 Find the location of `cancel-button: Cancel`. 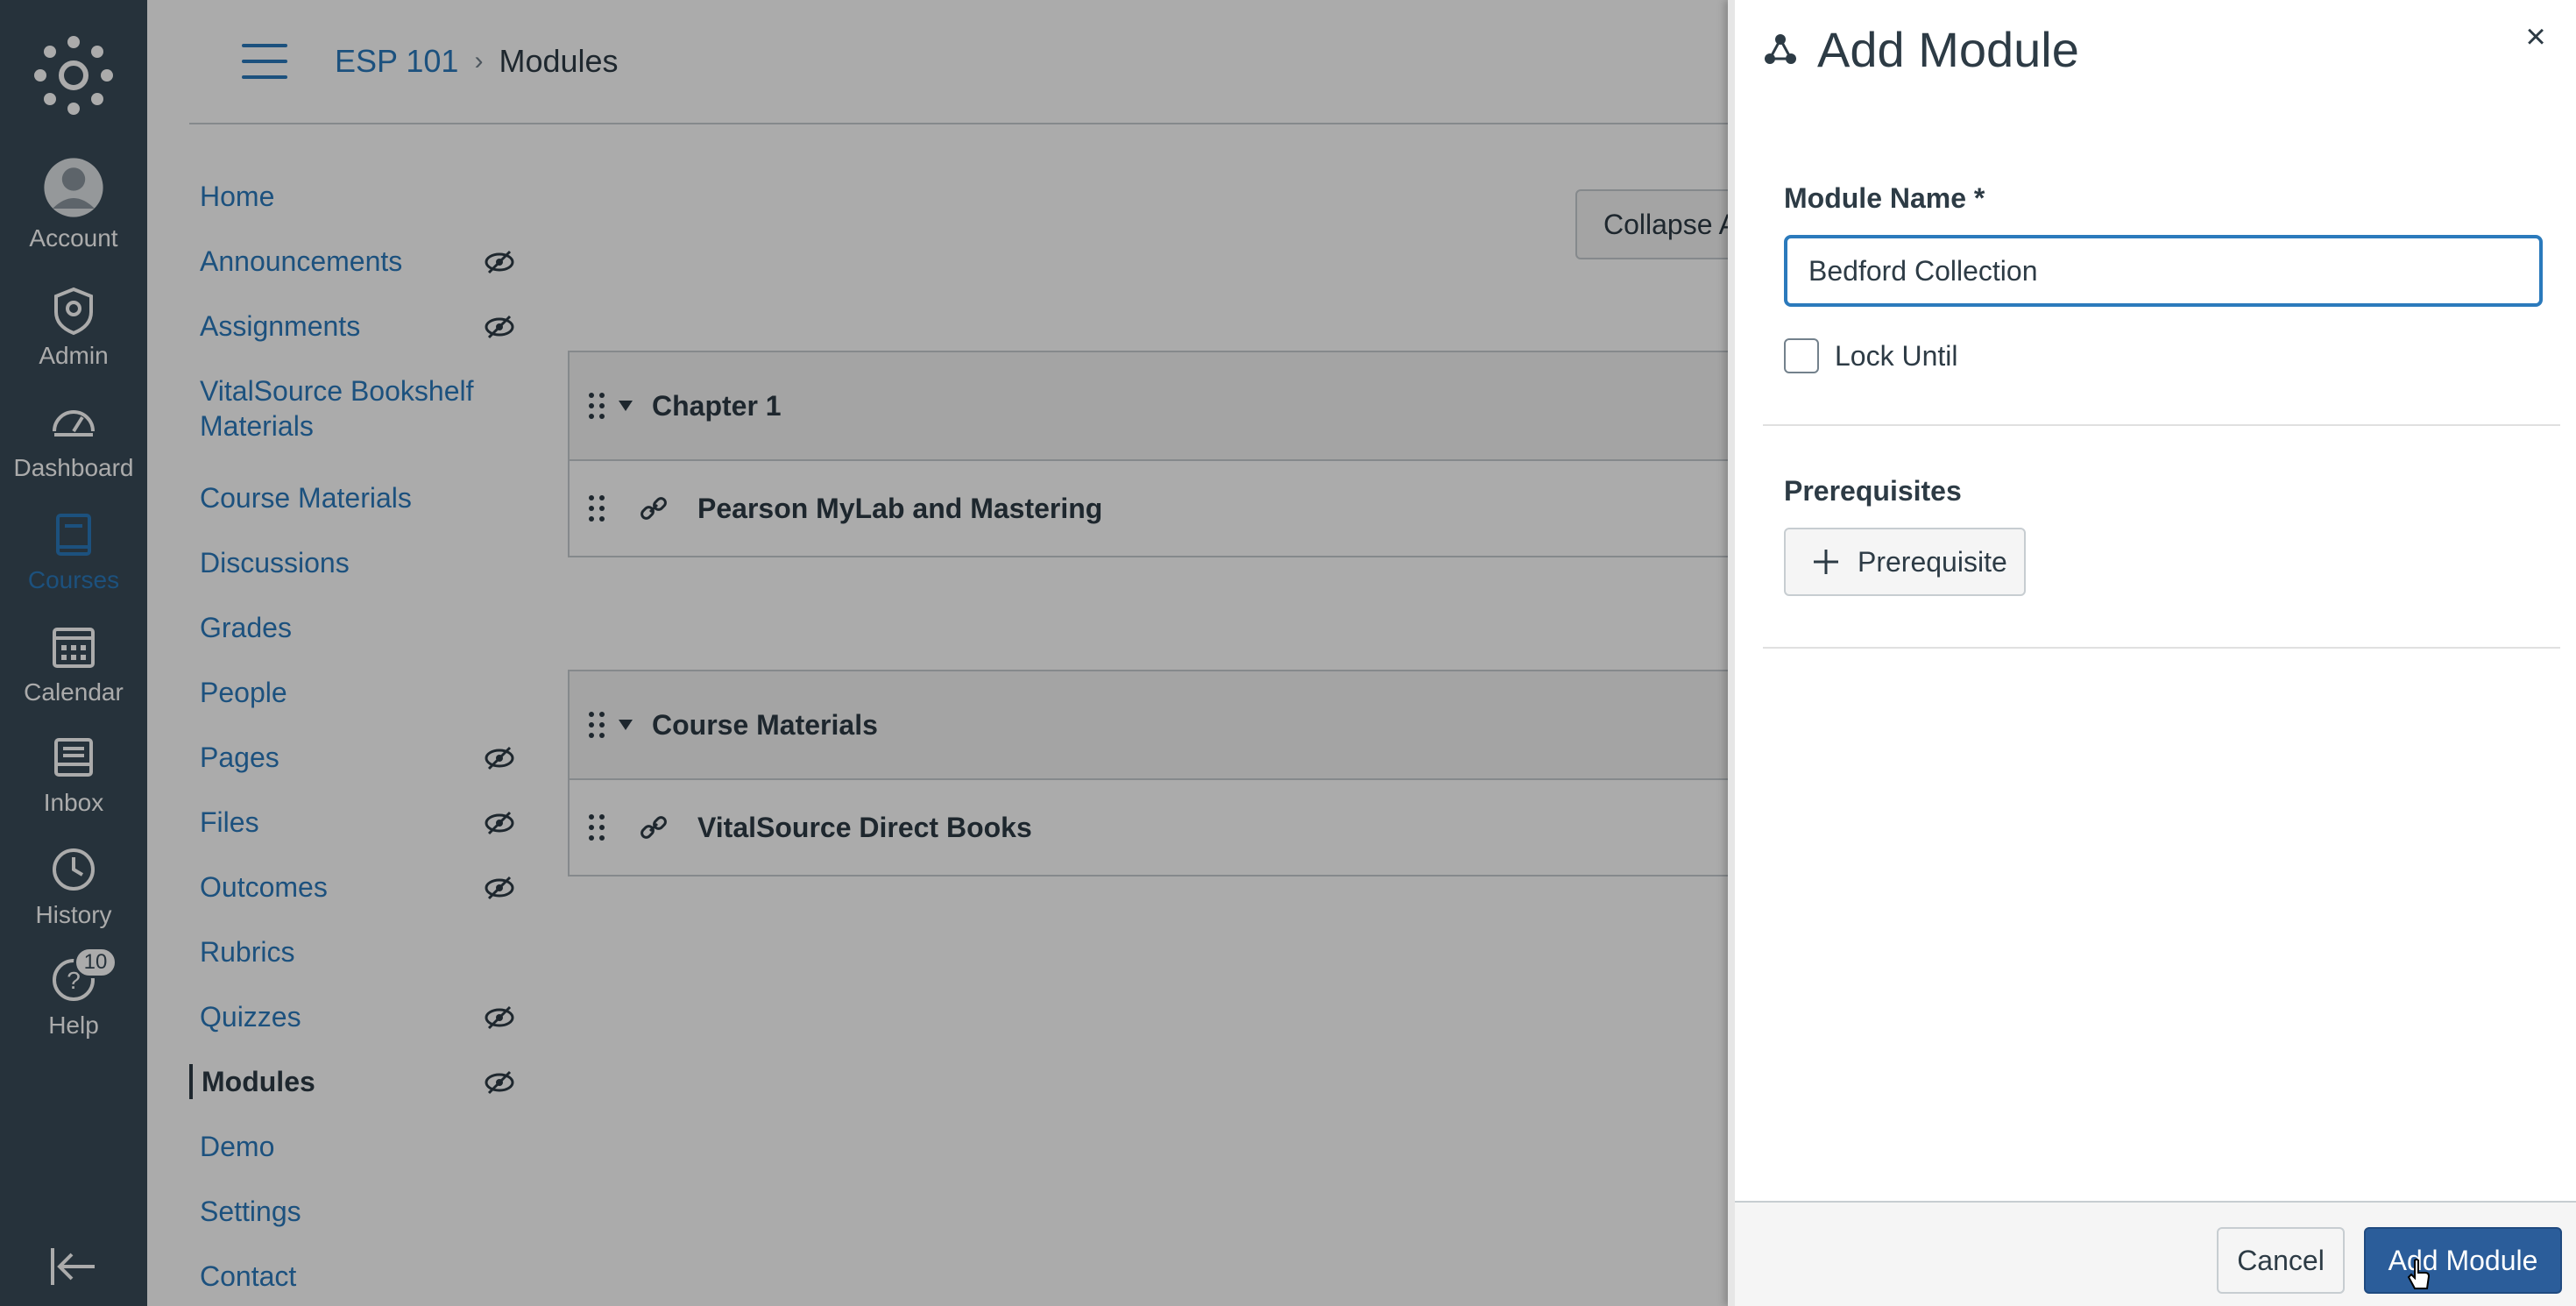

cancel-button: Cancel is located at coordinates (2281, 1260).